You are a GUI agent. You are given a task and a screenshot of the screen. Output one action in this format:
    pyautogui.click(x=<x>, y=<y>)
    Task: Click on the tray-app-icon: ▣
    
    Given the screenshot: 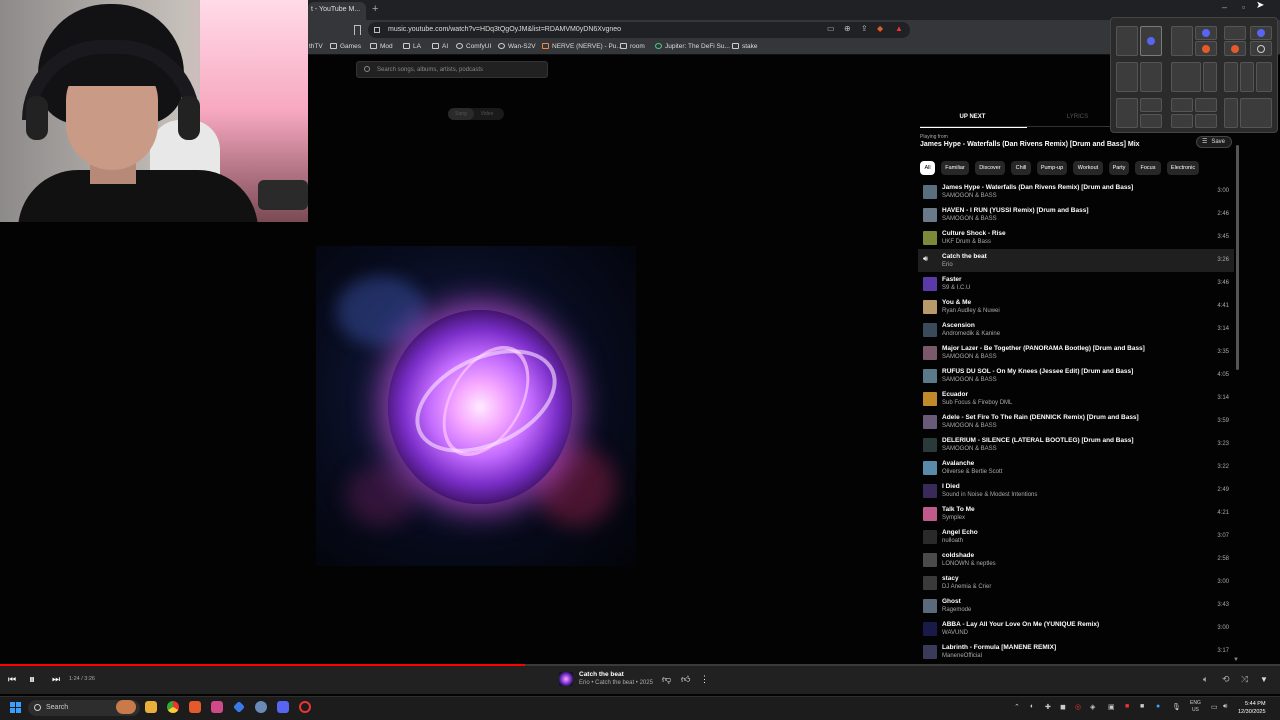 What is the action you would take?
    pyautogui.click(x=1111, y=707)
    